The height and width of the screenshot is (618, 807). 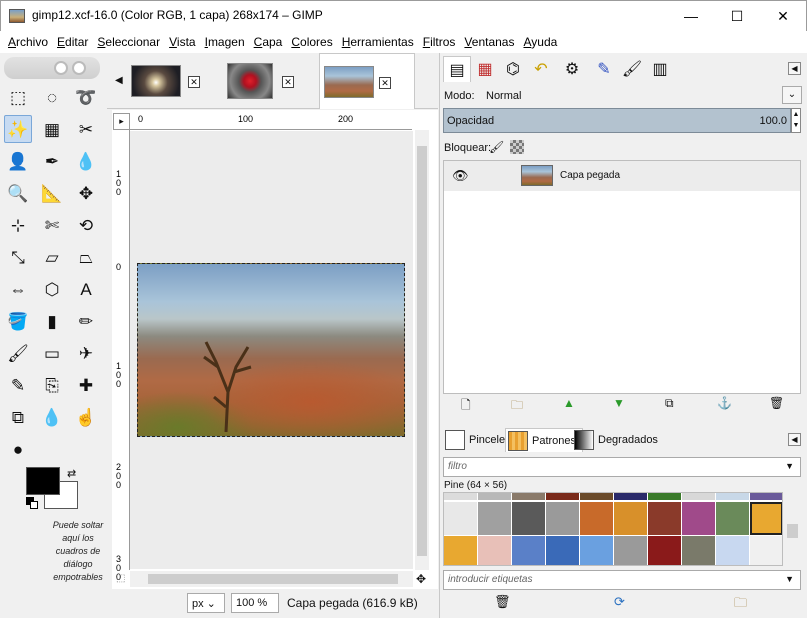 I want to click on pattern-folder-icon: 🗀, so click(x=740, y=605).